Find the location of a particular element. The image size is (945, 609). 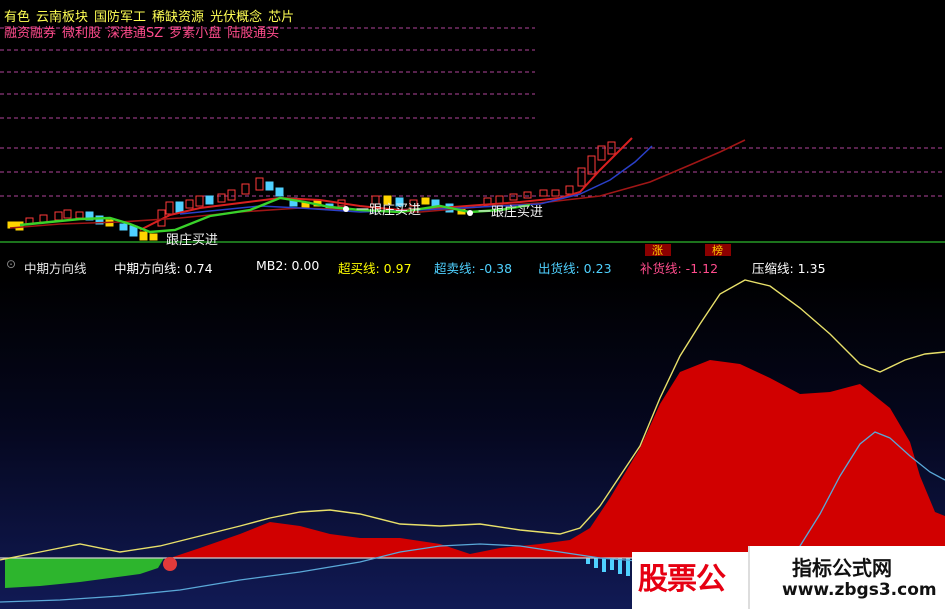

concept-tag: 微利股 is located at coordinates (81, 33).